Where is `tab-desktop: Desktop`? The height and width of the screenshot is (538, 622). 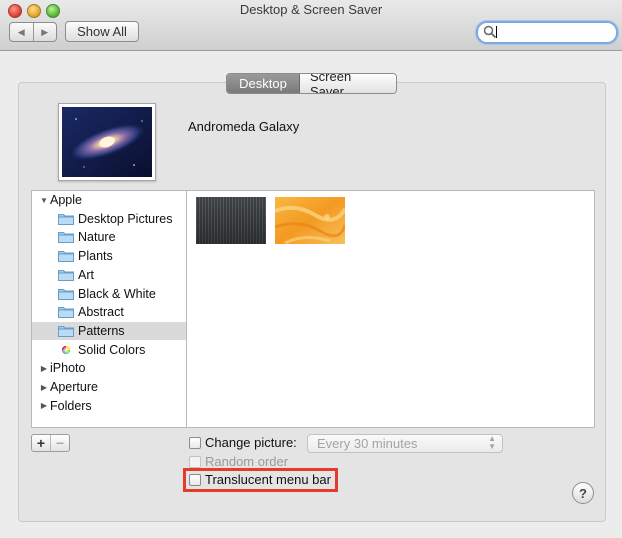 tab-desktop: Desktop is located at coordinates (263, 83).